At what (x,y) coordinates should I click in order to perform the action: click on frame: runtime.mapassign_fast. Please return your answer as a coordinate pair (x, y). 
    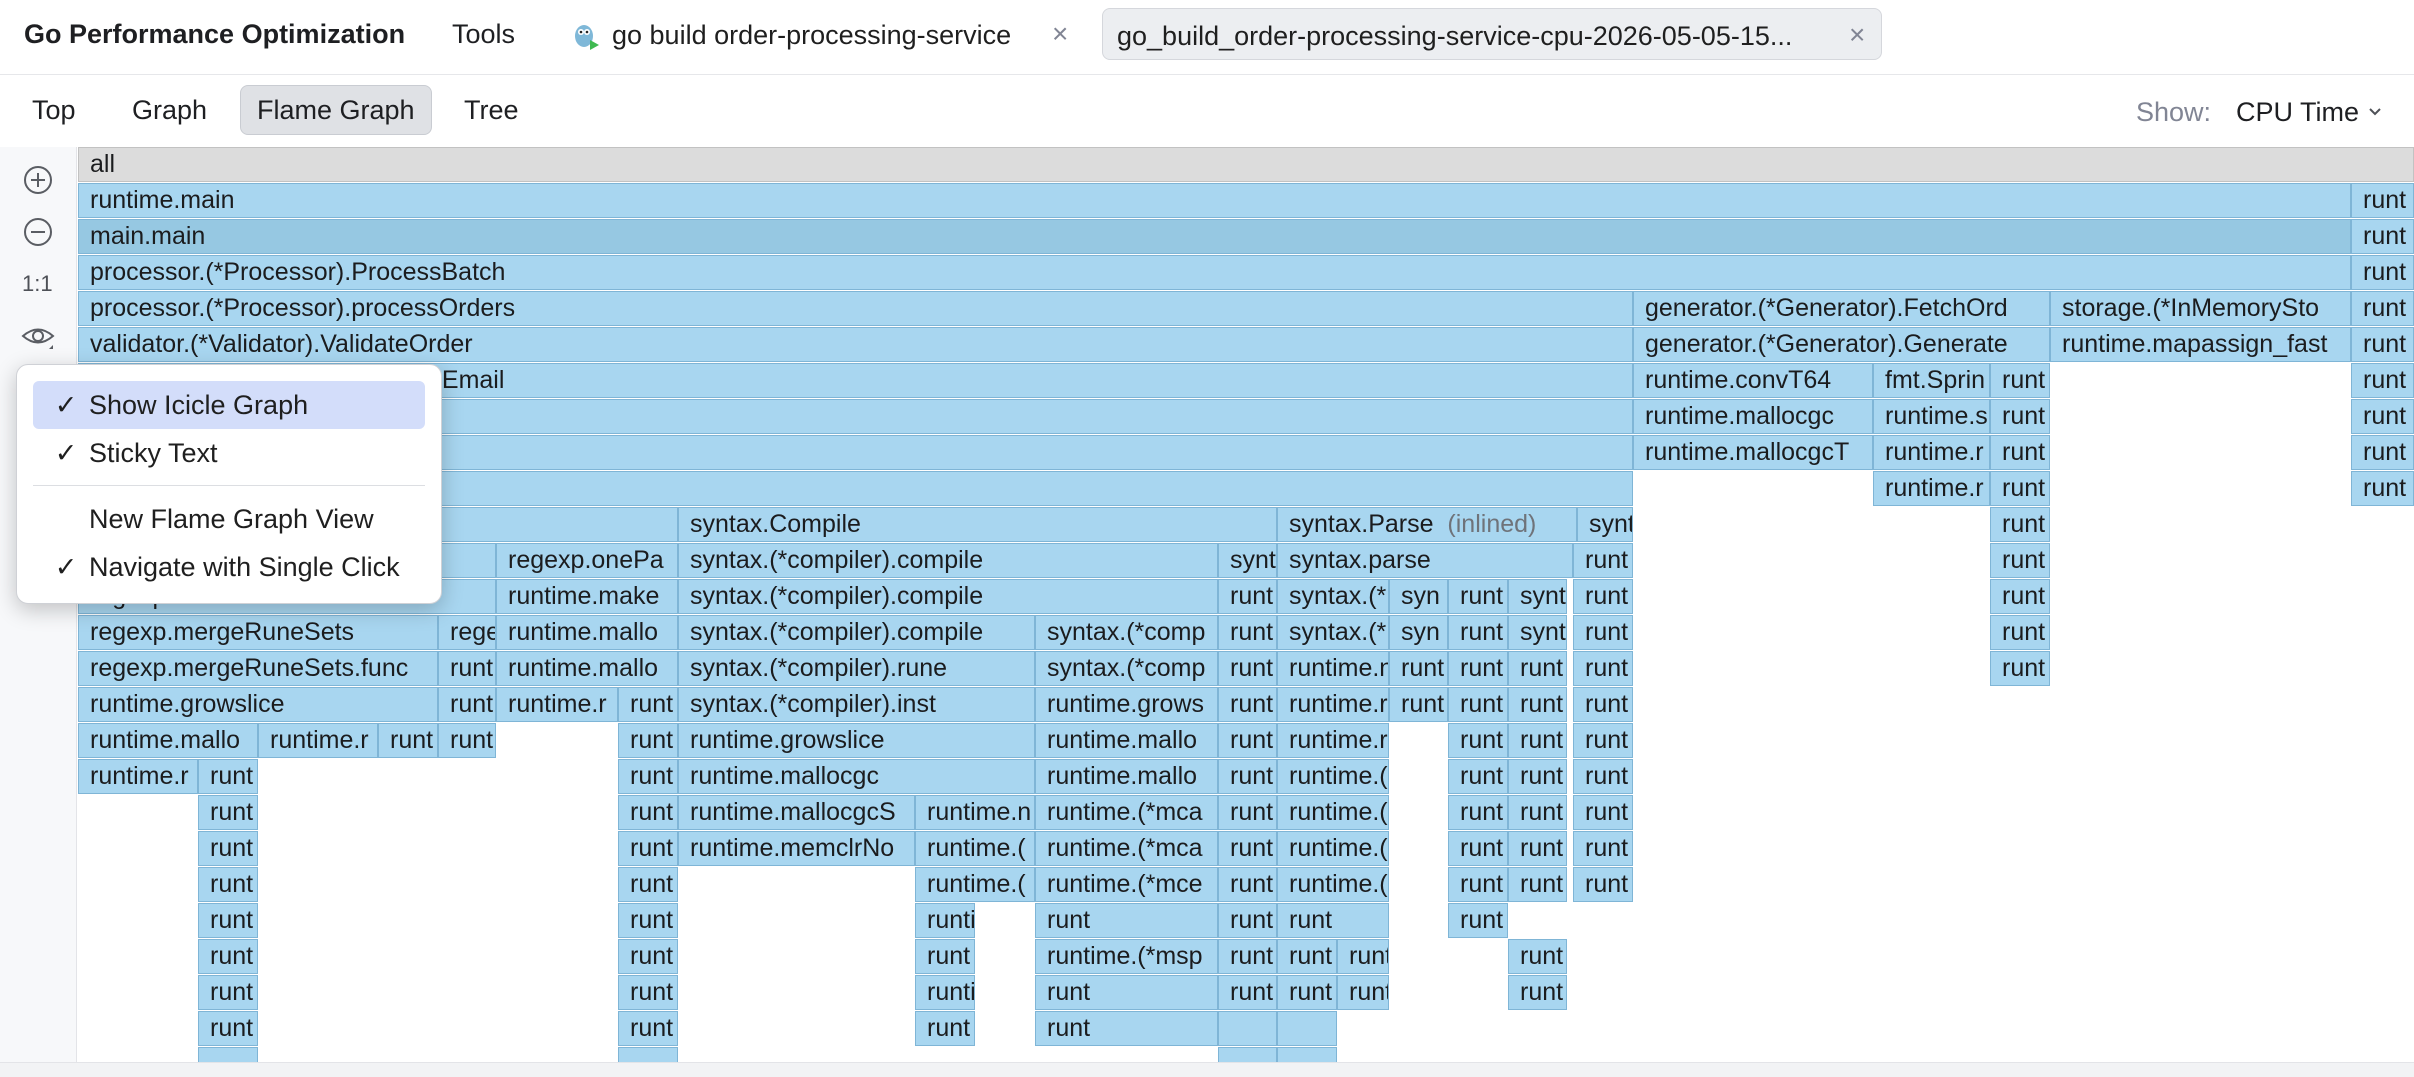
    Looking at the image, I should click on (2200, 344).